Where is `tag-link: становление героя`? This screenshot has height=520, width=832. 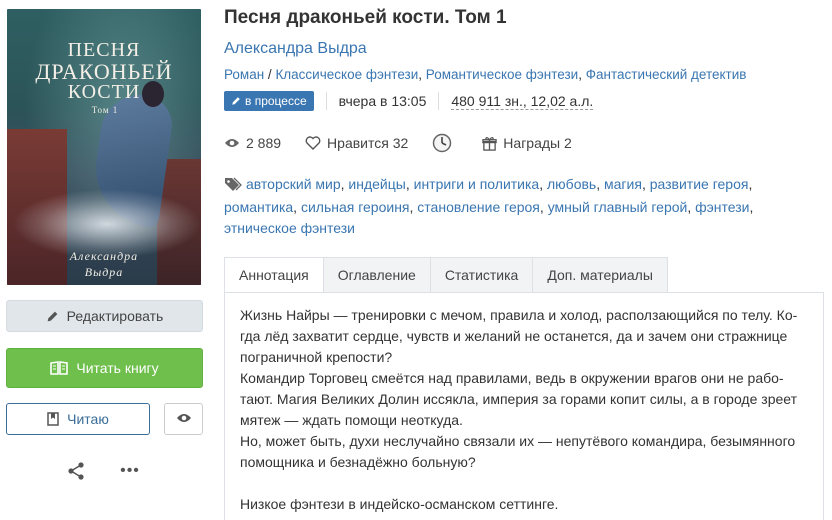
tag-link: становление героя is located at coordinates (478, 207).